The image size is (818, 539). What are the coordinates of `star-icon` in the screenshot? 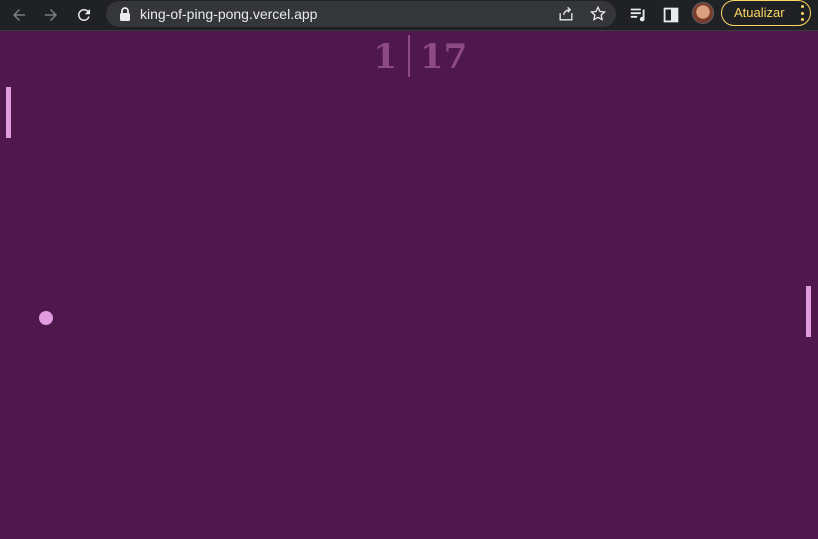 It's located at (598, 13).